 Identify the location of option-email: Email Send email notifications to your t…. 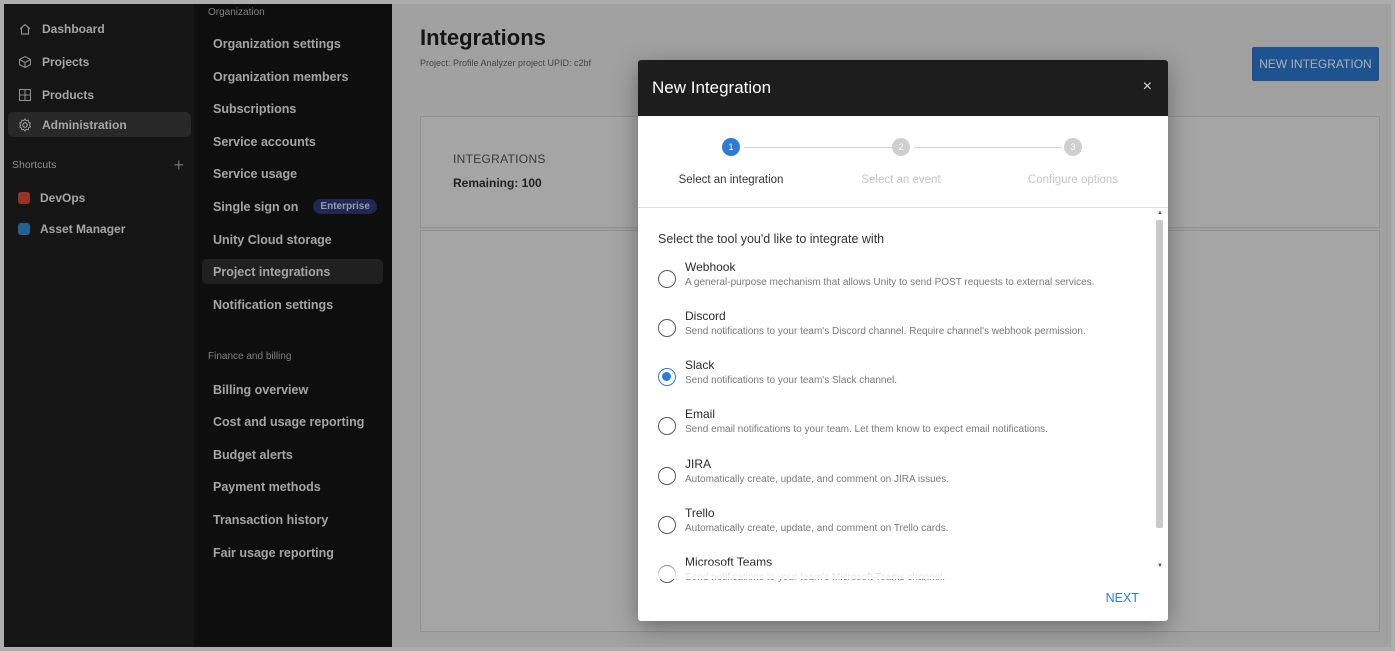
(903, 427).